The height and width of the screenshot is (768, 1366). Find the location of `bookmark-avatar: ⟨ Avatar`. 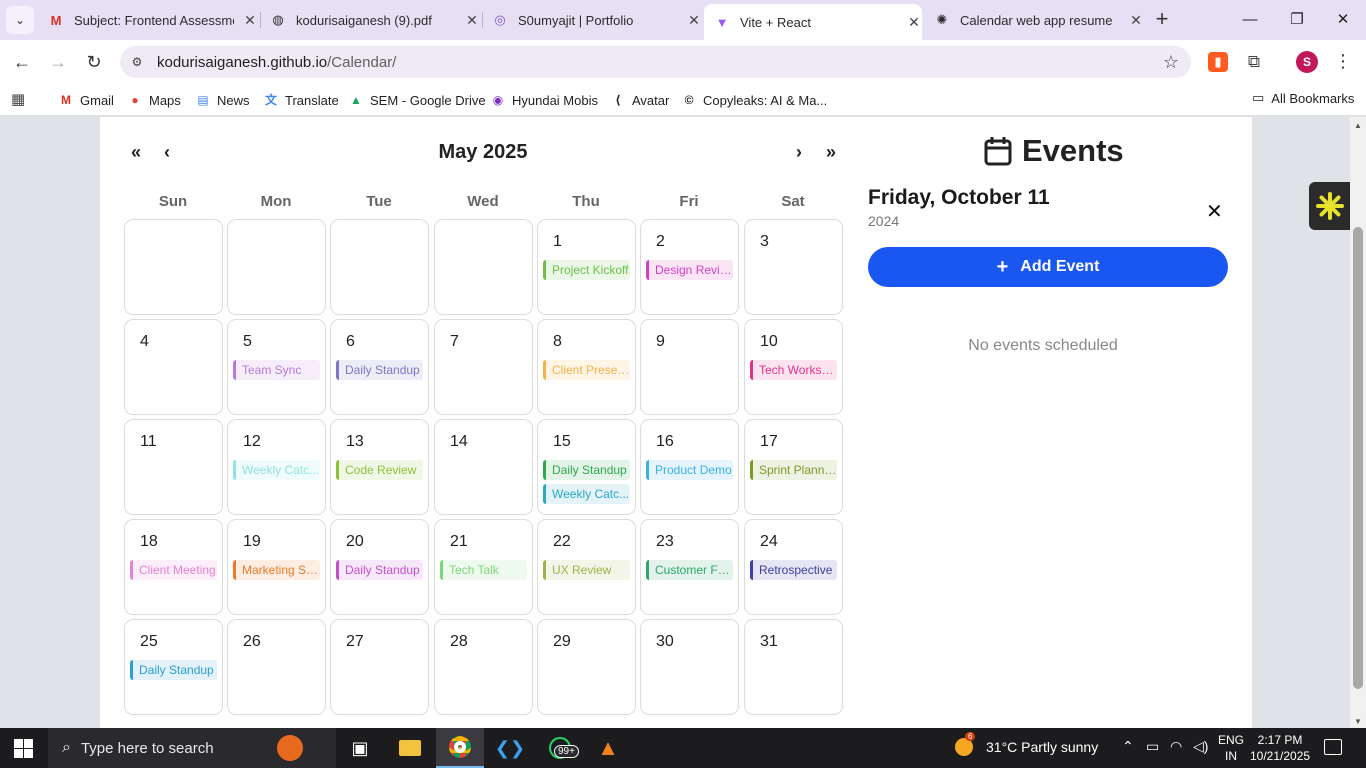

bookmark-avatar: ⟨ Avatar is located at coordinates (639, 100).